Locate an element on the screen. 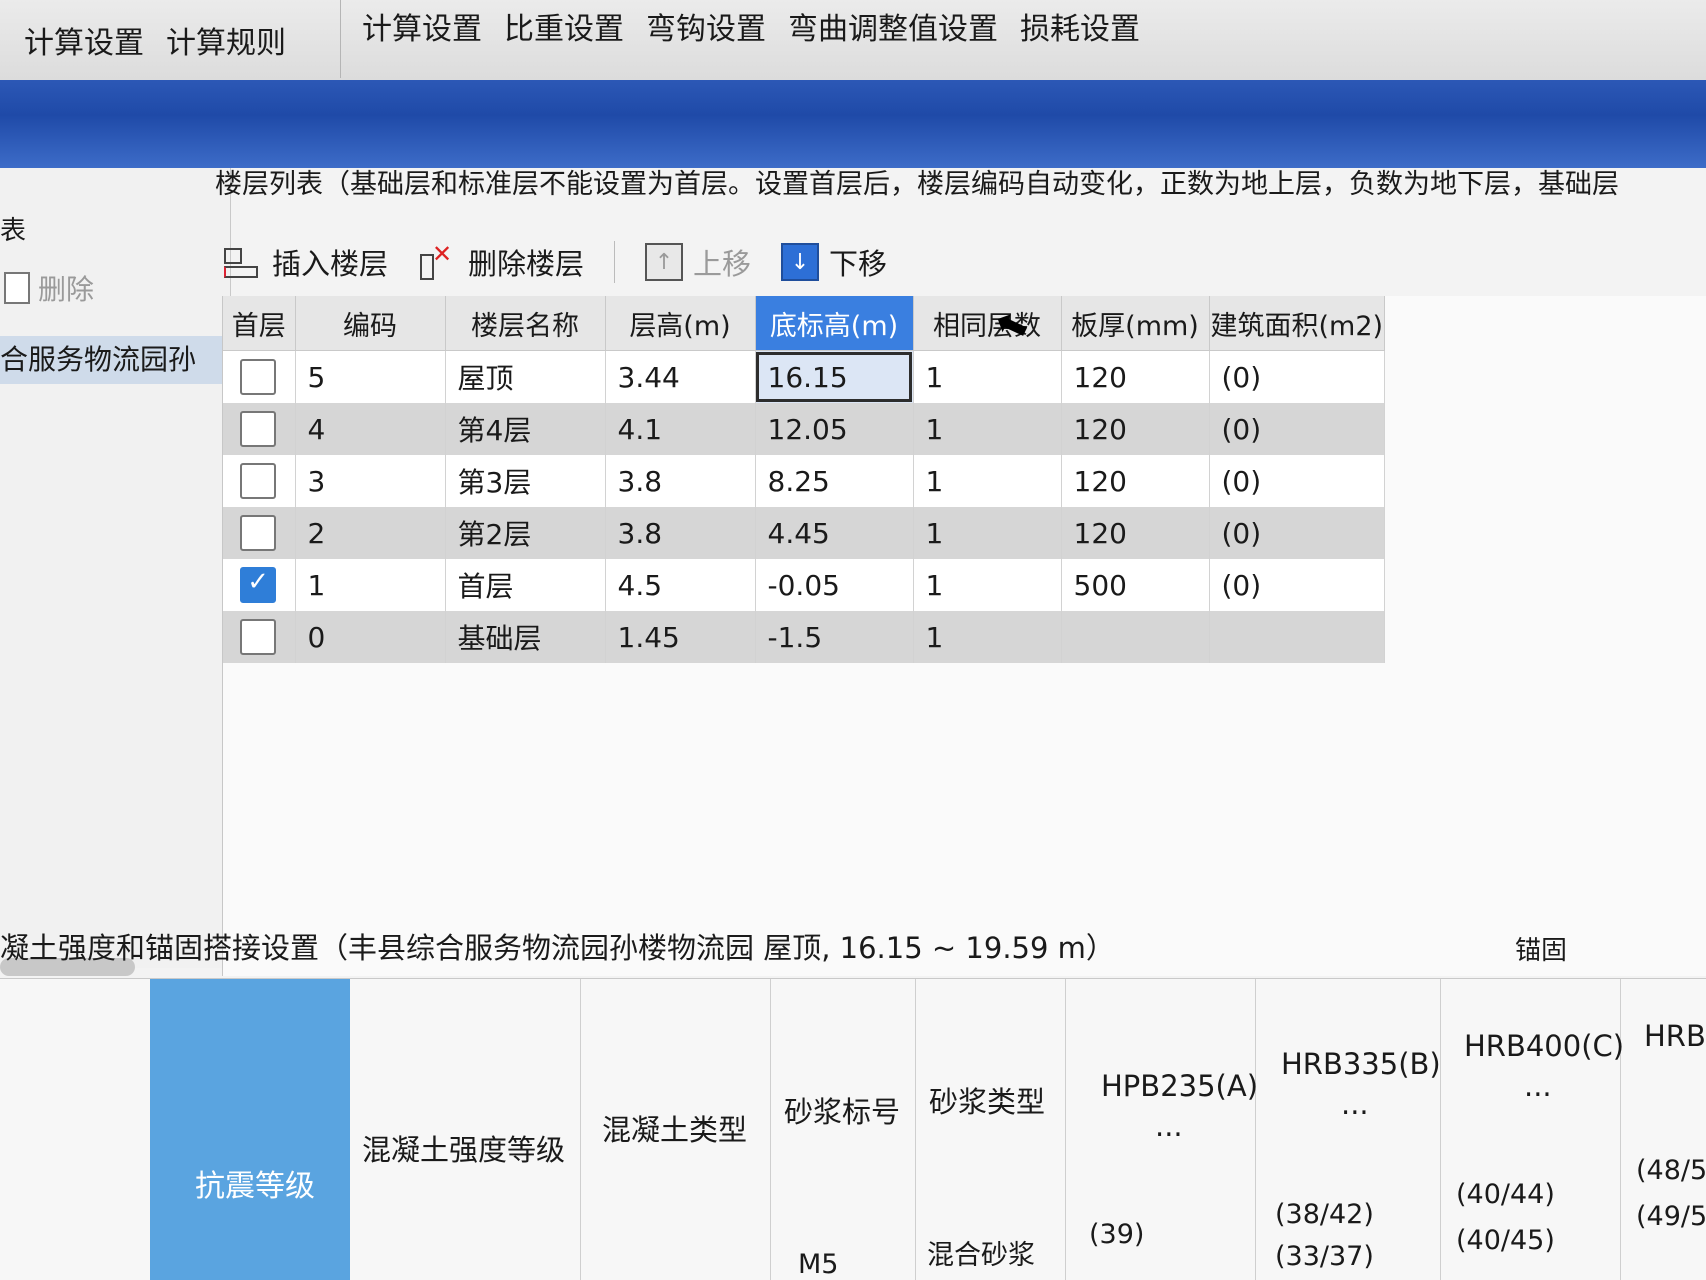 Image resolution: width=1706 pixels, height=1280 pixels. floor-height: 4.5 is located at coordinates (680, 585).